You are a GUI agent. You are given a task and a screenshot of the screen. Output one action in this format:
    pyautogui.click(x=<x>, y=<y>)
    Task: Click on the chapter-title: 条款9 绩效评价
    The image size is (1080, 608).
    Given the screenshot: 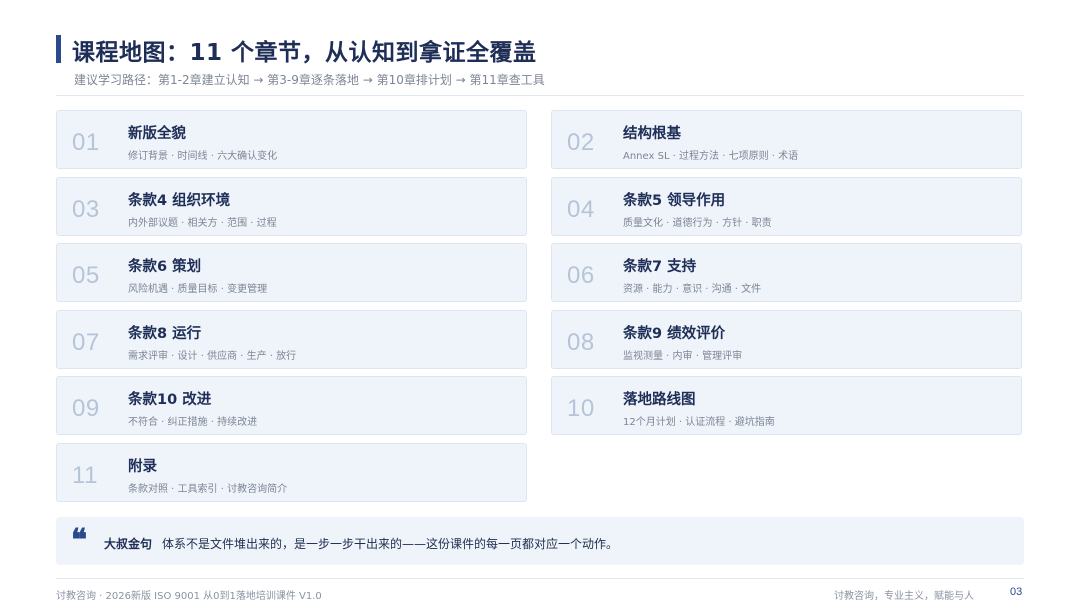 What is the action you would take?
    pyautogui.click(x=674, y=334)
    